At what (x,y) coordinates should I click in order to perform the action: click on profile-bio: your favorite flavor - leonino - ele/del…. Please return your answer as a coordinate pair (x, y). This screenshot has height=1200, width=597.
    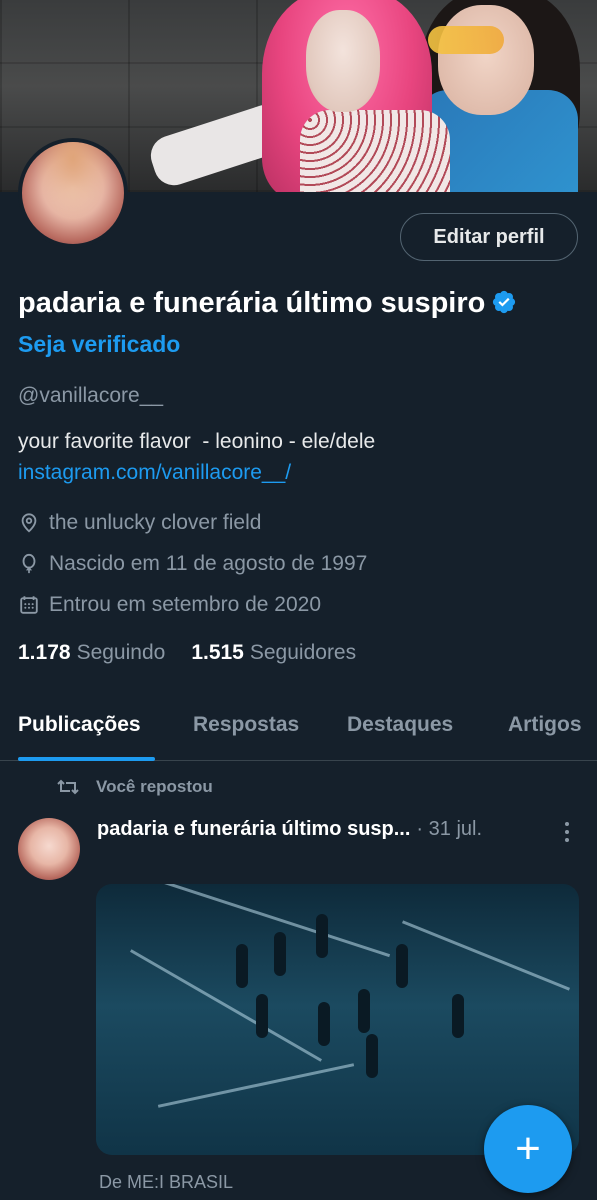
    Looking at the image, I should click on (197, 441).